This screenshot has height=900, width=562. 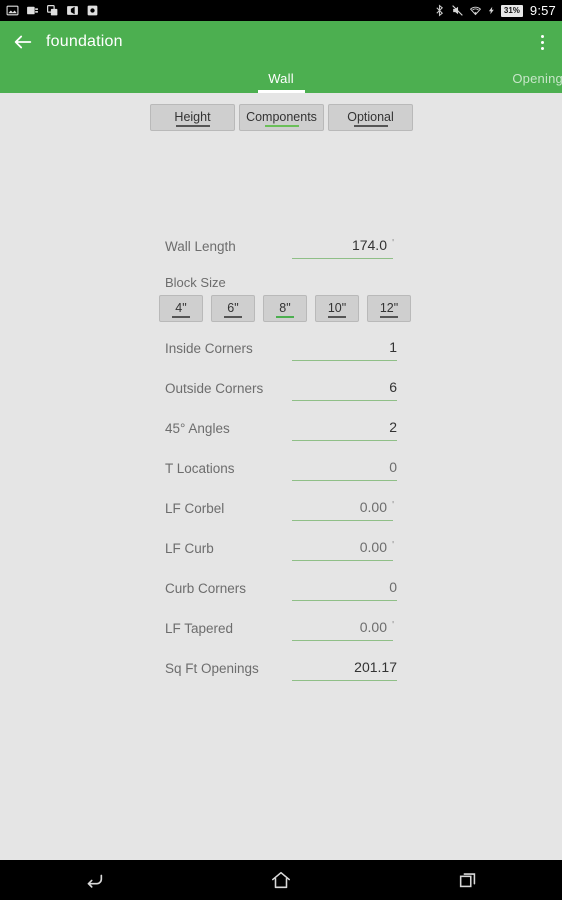 What do you see at coordinates (281, 475) in the screenshot?
I see `field-t-locations: T Locations 0` at bounding box center [281, 475].